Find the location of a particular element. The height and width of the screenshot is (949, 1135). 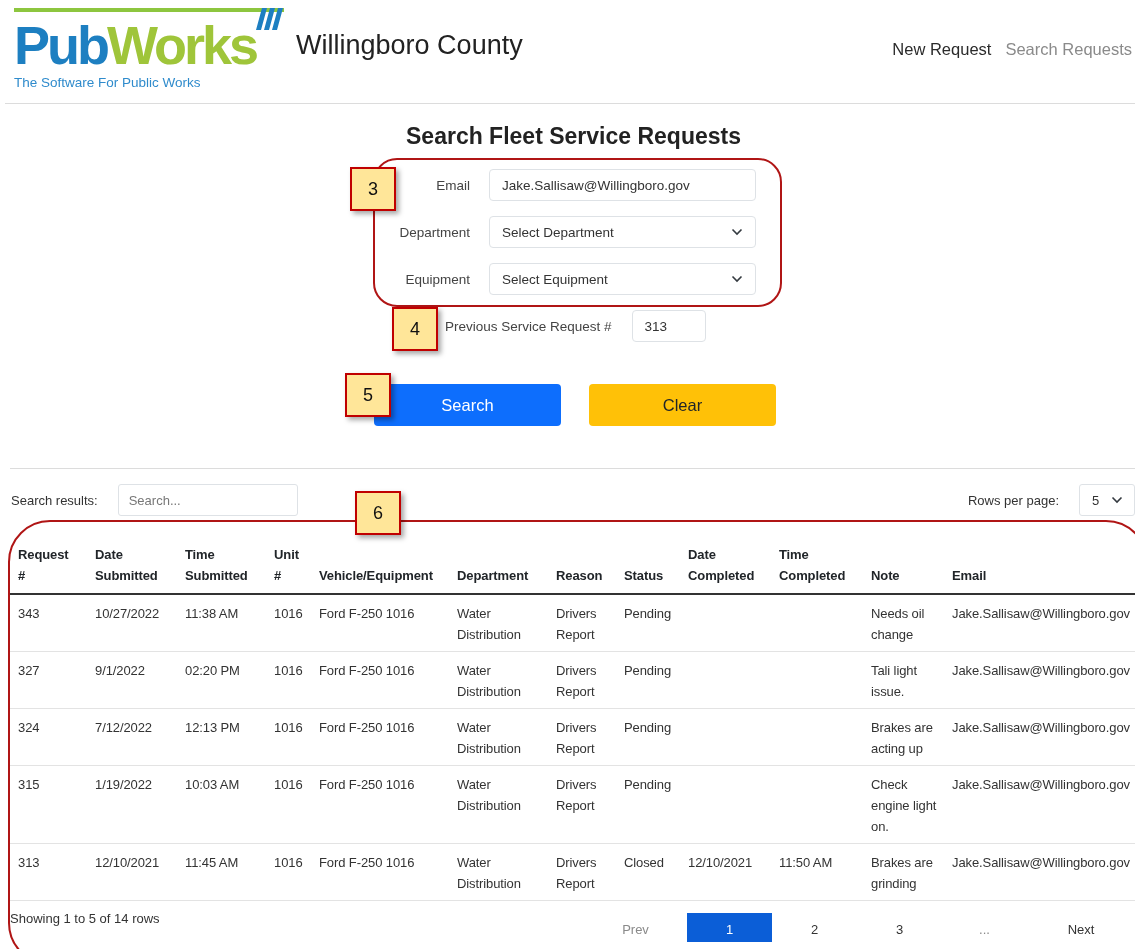

column-header: Time Submitted is located at coordinates (216, 565).